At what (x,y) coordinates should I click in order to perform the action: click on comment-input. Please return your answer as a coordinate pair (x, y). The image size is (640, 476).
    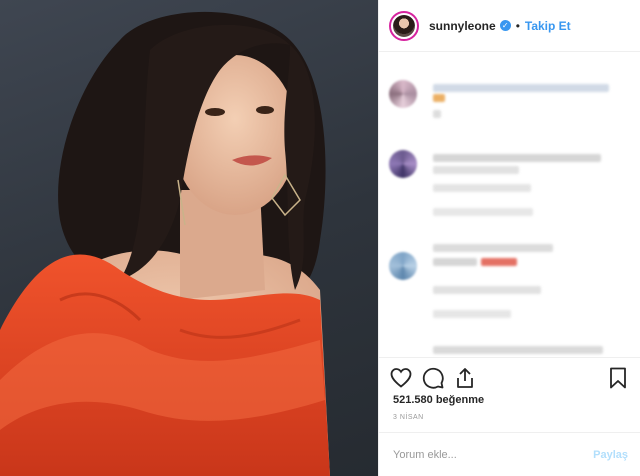
    Looking at the image, I should click on (493, 454).